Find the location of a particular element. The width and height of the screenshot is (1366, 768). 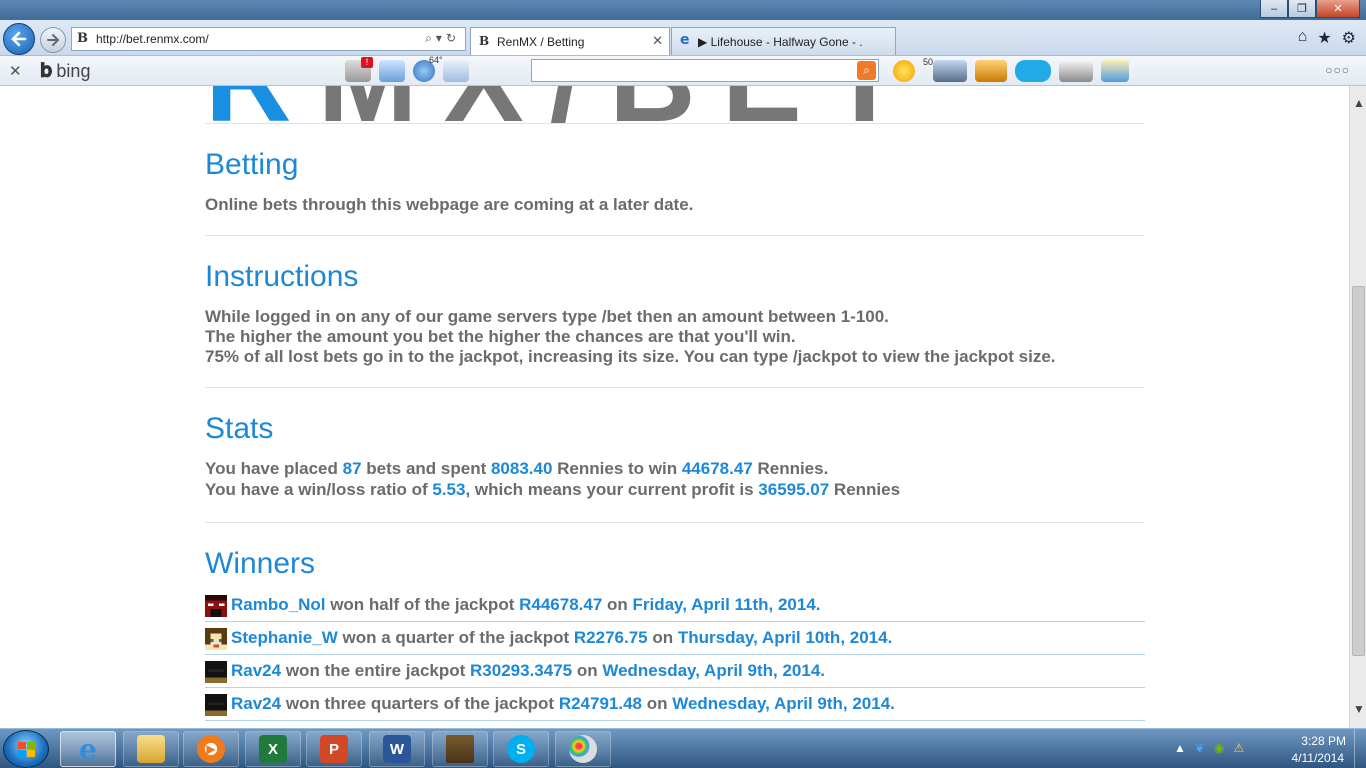

scroll-down-icon: ▼ is located at coordinates (1359, 709).